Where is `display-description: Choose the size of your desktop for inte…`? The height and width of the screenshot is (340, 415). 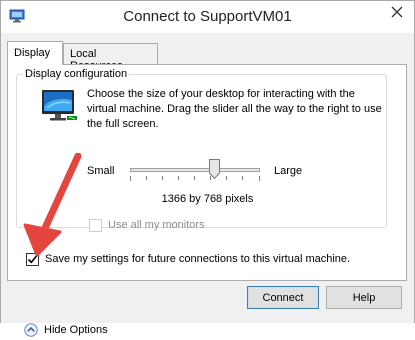 display-description: Choose the size of your desktop for inte… is located at coordinates (234, 109).